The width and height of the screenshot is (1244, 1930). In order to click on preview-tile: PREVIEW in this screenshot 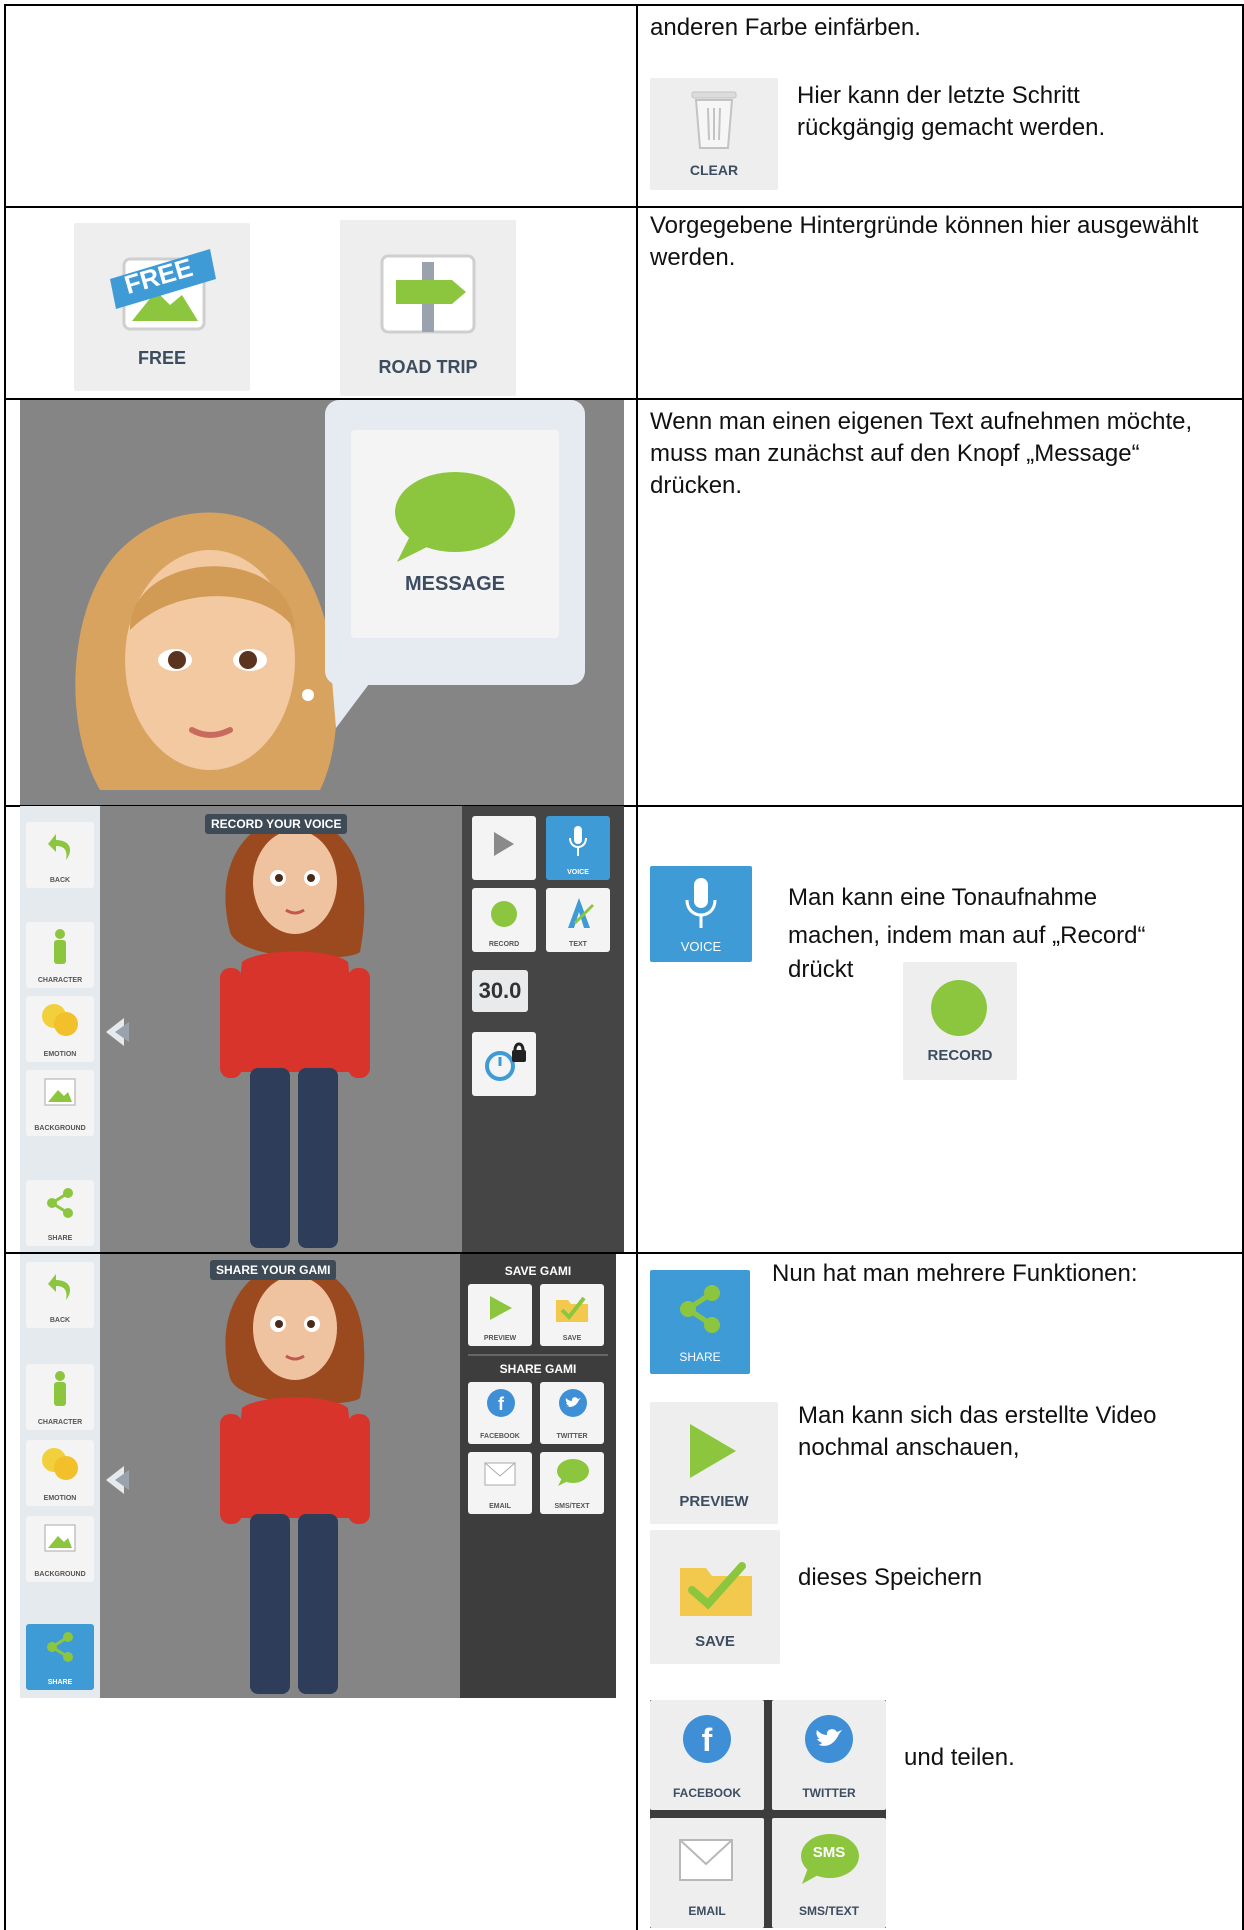, I will do `click(714, 1463)`.